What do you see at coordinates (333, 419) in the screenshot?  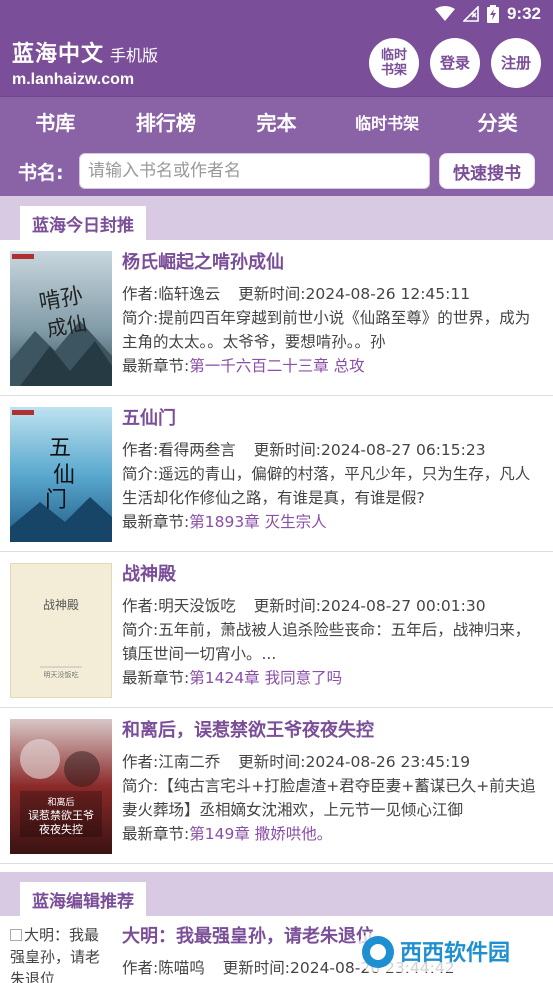 I see `book-title: 五仙门` at bounding box center [333, 419].